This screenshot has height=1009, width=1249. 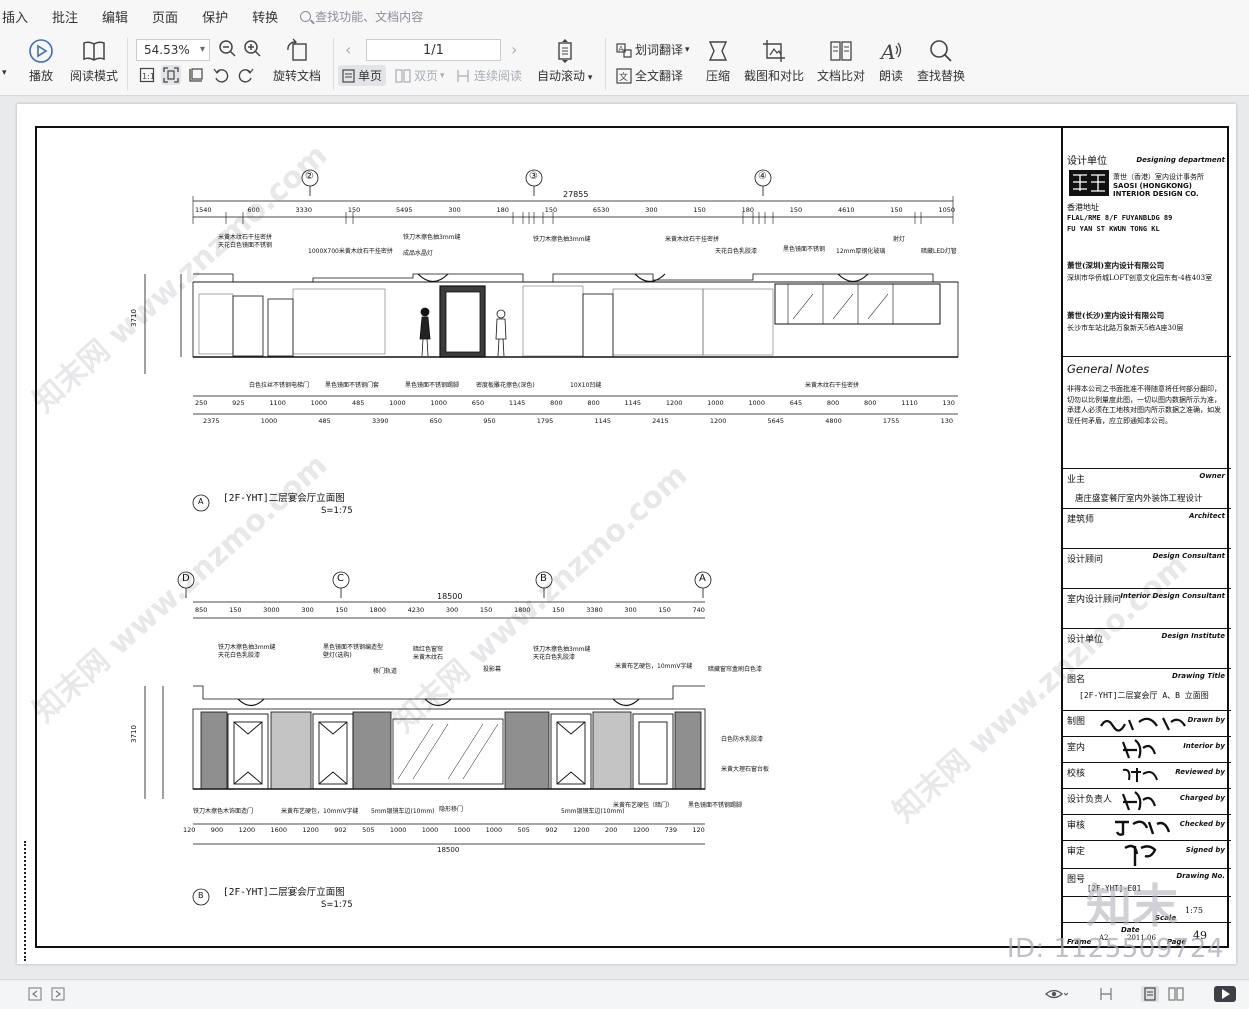 What do you see at coordinates (623, 77) in the screenshot?
I see `svg-text: 文` at bounding box center [623, 77].